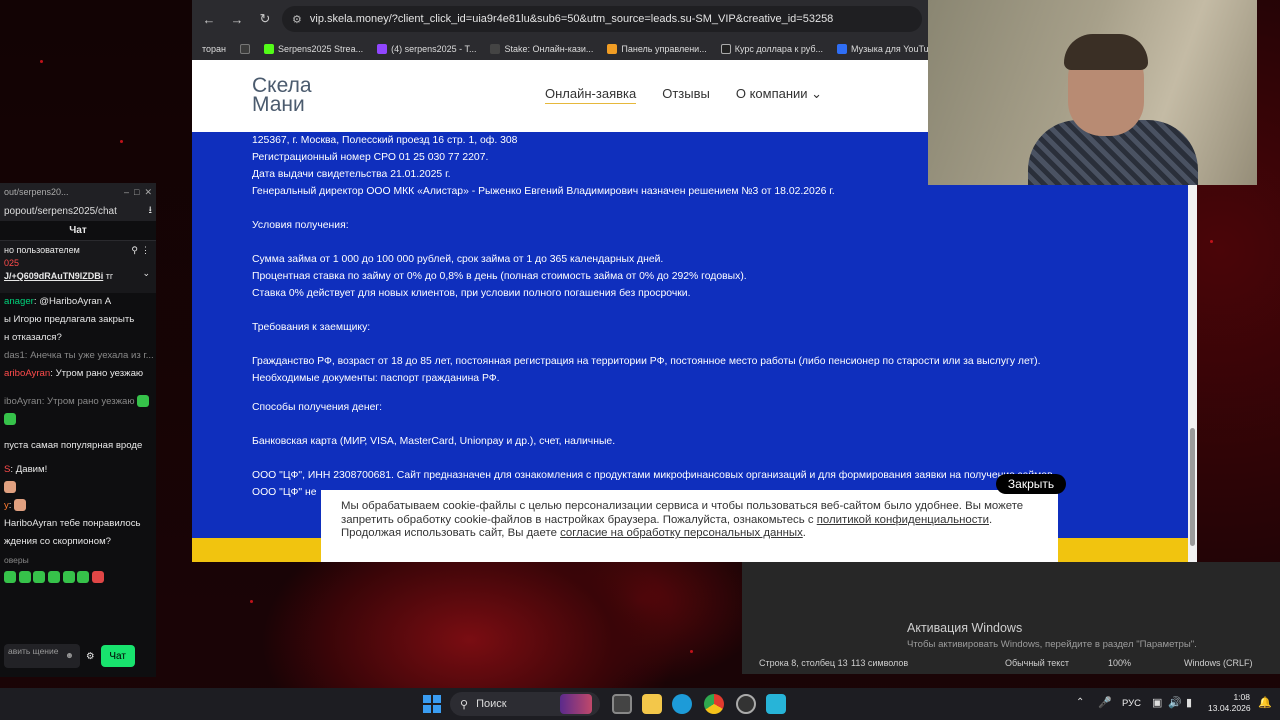 This screenshot has height=720, width=1280. What do you see at coordinates (1189, 702) in the screenshot?
I see `battery-icon: ▮` at bounding box center [1189, 702].